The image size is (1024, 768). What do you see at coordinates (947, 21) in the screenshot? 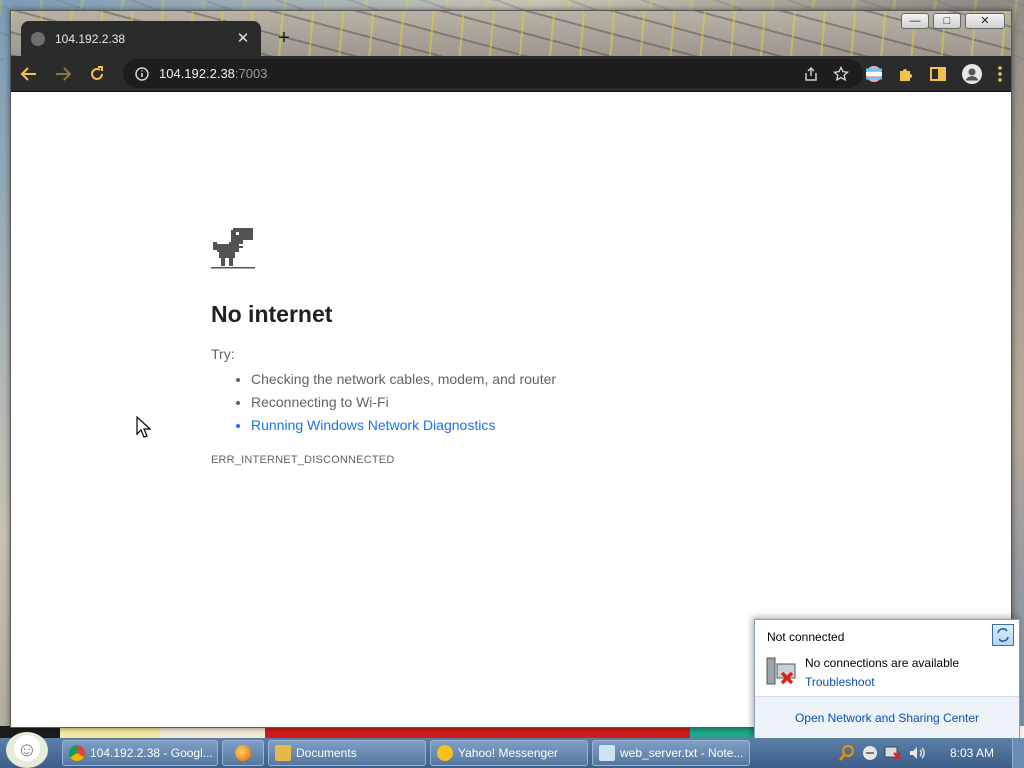
I see `maximize-button: □` at bounding box center [947, 21].